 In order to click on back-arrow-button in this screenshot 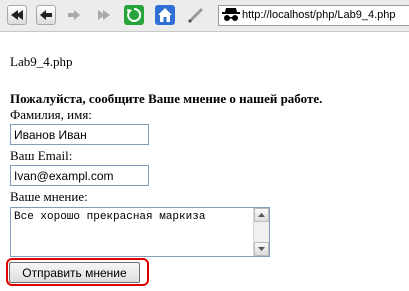, I will do `click(46, 15)`.